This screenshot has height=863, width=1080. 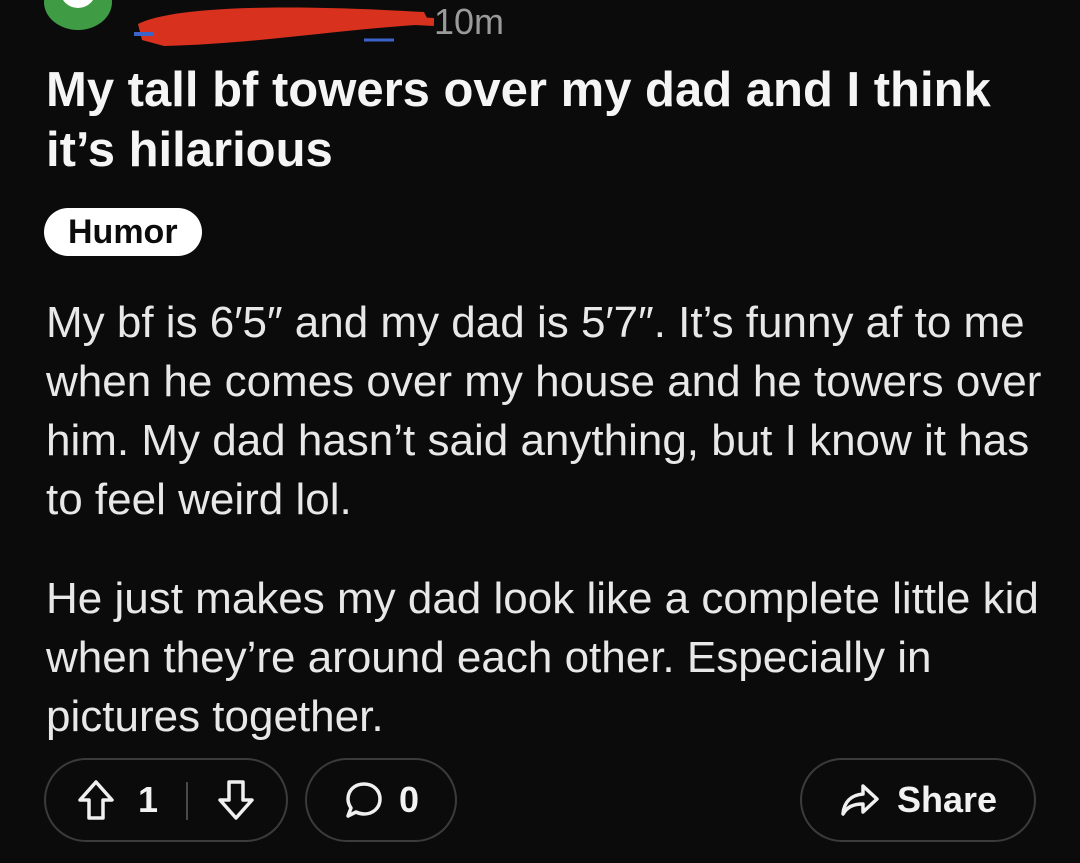 What do you see at coordinates (284, 26) in the screenshot?
I see `redacted-username` at bounding box center [284, 26].